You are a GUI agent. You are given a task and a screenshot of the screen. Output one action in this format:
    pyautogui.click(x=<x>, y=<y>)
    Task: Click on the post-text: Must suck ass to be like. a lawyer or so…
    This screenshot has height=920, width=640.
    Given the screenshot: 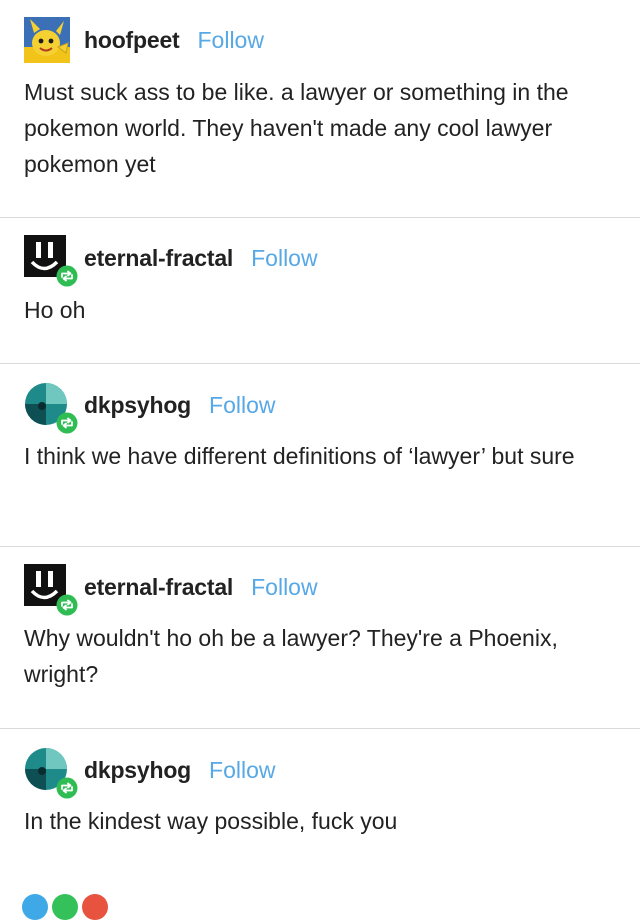 What is the action you would take?
    pyautogui.click(x=296, y=128)
    